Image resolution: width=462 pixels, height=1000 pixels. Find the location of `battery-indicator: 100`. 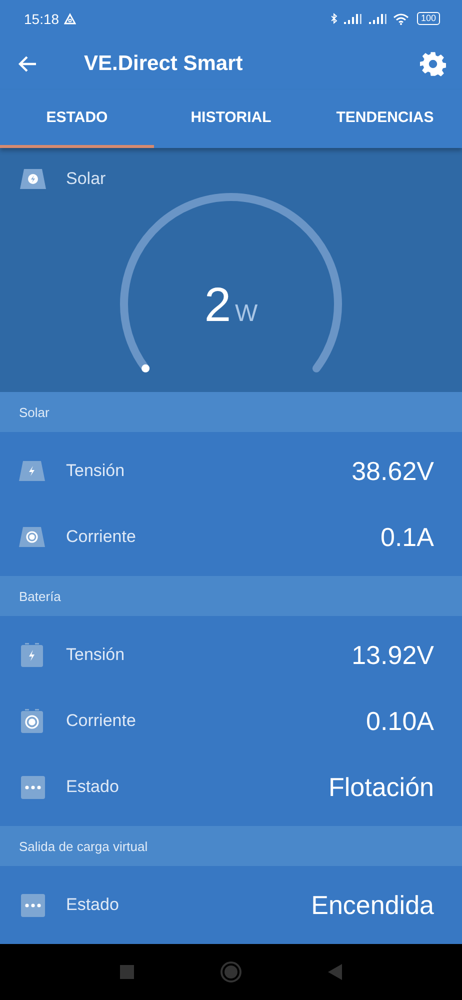

battery-indicator: 100 is located at coordinates (428, 19).